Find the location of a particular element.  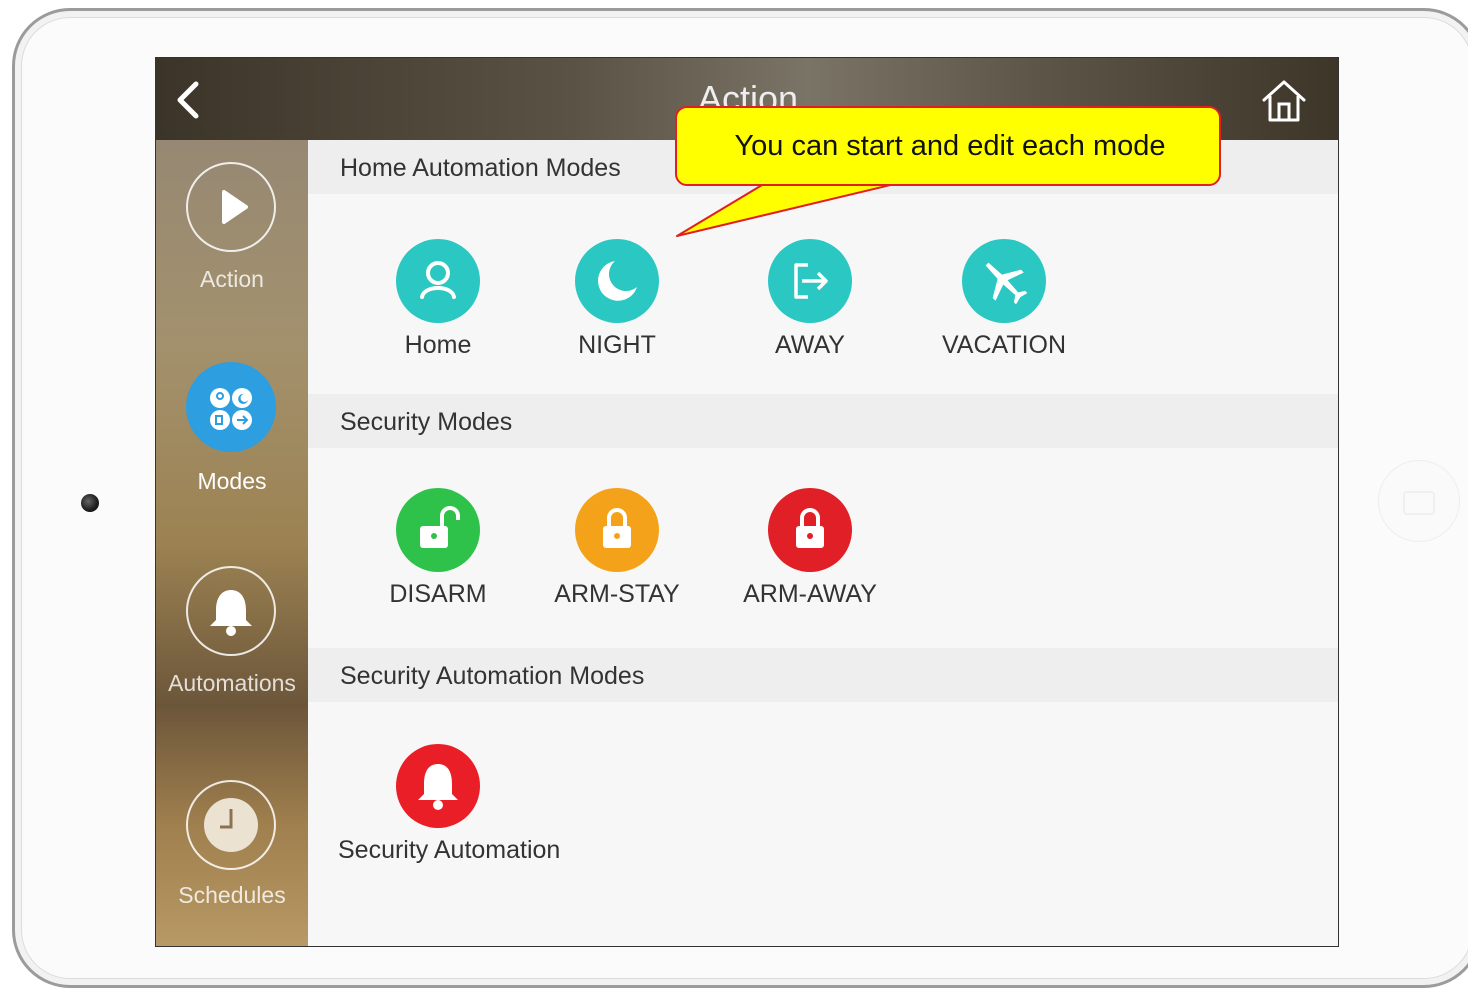

hardware-home-button is located at coordinates (1419, 501).